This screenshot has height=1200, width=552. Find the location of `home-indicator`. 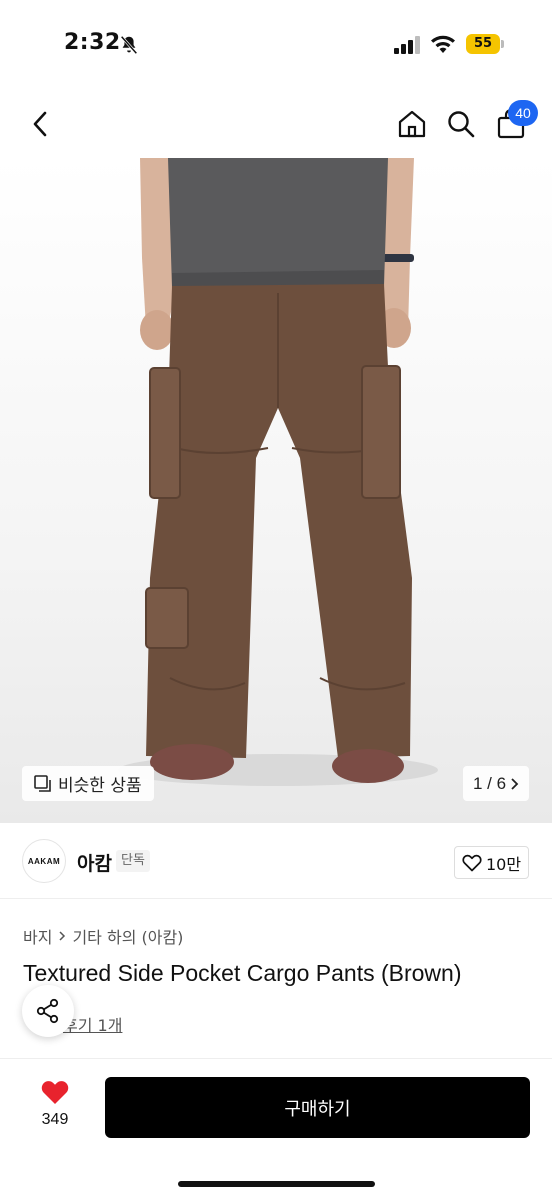

home-indicator is located at coordinates (276, 1184).